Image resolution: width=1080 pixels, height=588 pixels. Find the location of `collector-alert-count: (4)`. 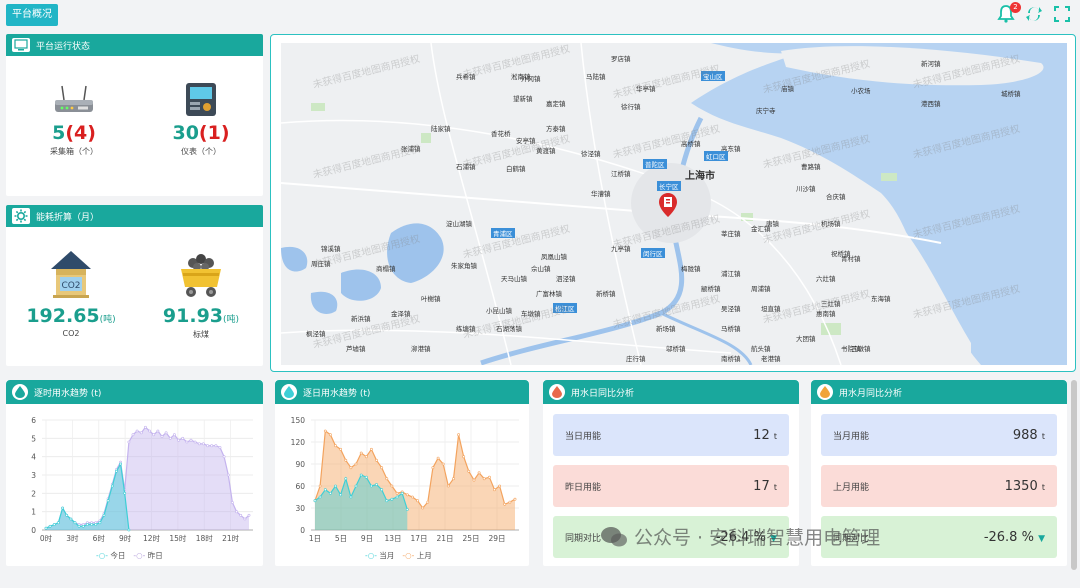

collector-alert-count: (4) is located at coordinates (80, 133).